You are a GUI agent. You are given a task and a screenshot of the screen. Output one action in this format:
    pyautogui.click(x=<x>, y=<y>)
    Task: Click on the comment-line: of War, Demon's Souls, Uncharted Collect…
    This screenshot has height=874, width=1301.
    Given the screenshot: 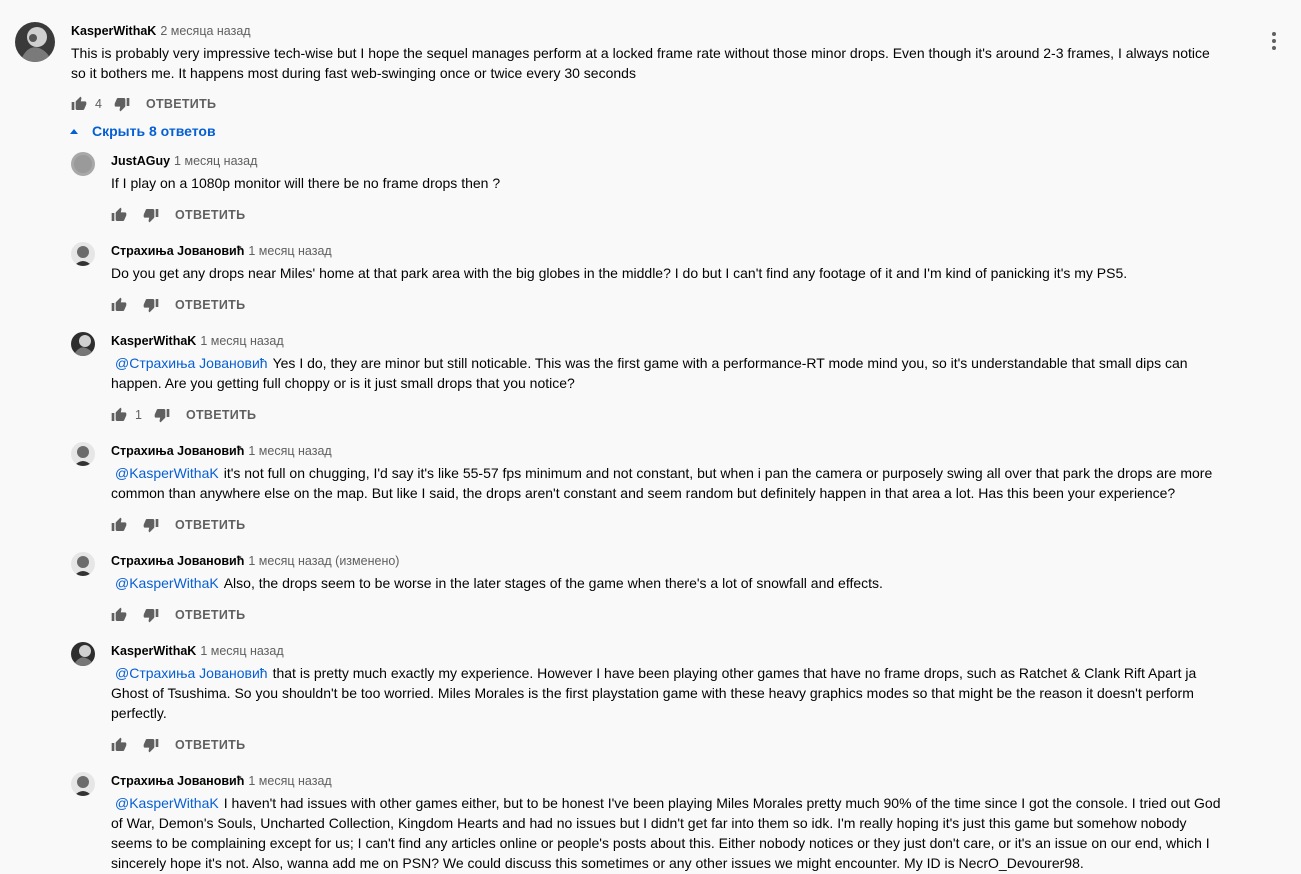 What is the action you would take?
    pyautogui.click(x=649, y=823)
    